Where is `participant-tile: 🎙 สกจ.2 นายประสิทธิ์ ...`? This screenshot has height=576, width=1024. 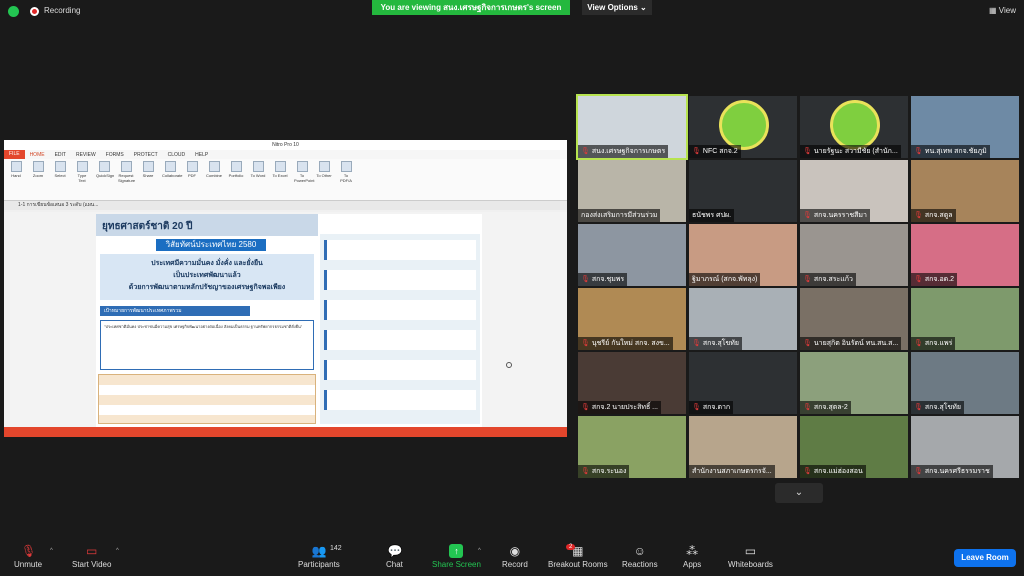
participant-tile: 🎙 สกจ.2 นายประสิทธิ์ ... is located at coordinates (632, 383).